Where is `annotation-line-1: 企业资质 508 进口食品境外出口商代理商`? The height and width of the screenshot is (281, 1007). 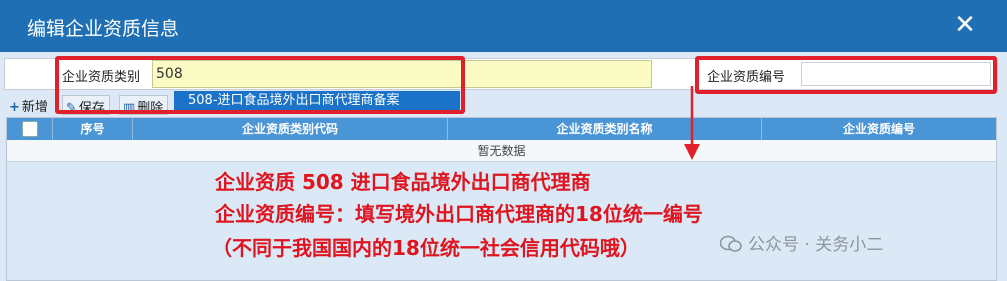 annotation-line-1: 企业资质 508 进口食品境外出口商代理商 is located at coordinates (403, 182).